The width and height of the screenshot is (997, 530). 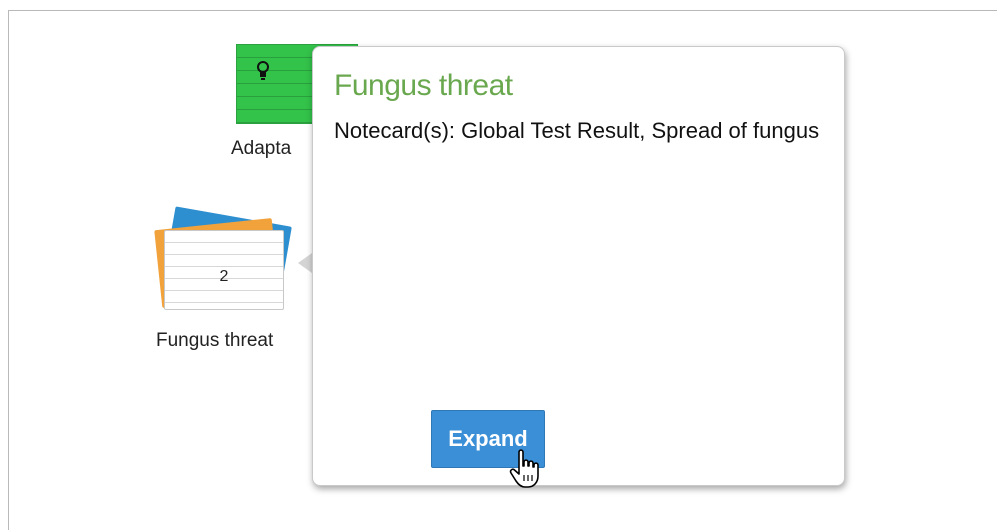 What do you see at coordinates (305, 263) in the screenshot?
I see `popover-arrow` at bounding box center [305, 263].